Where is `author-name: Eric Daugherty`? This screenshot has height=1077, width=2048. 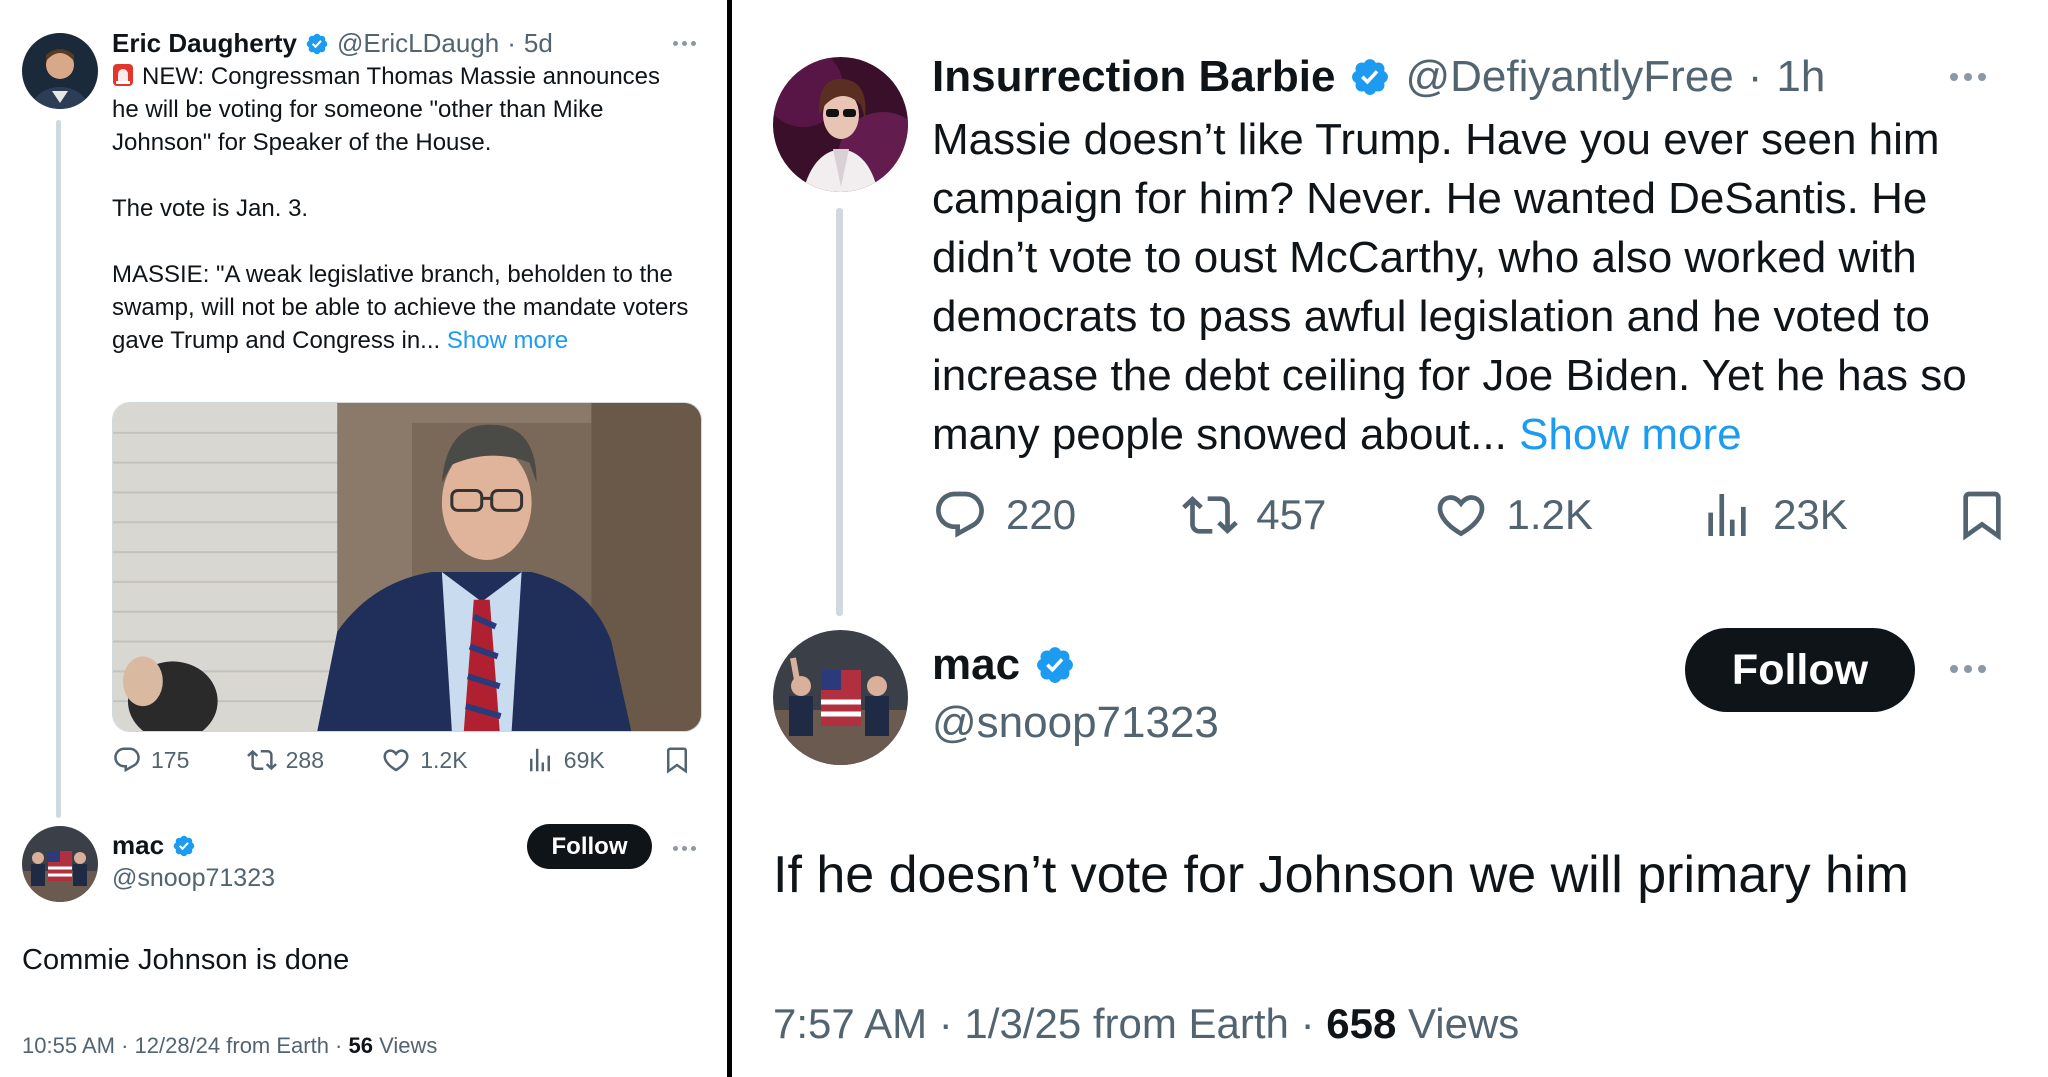
author-name: Eric Daugherty is located at coordinates (204, 43).